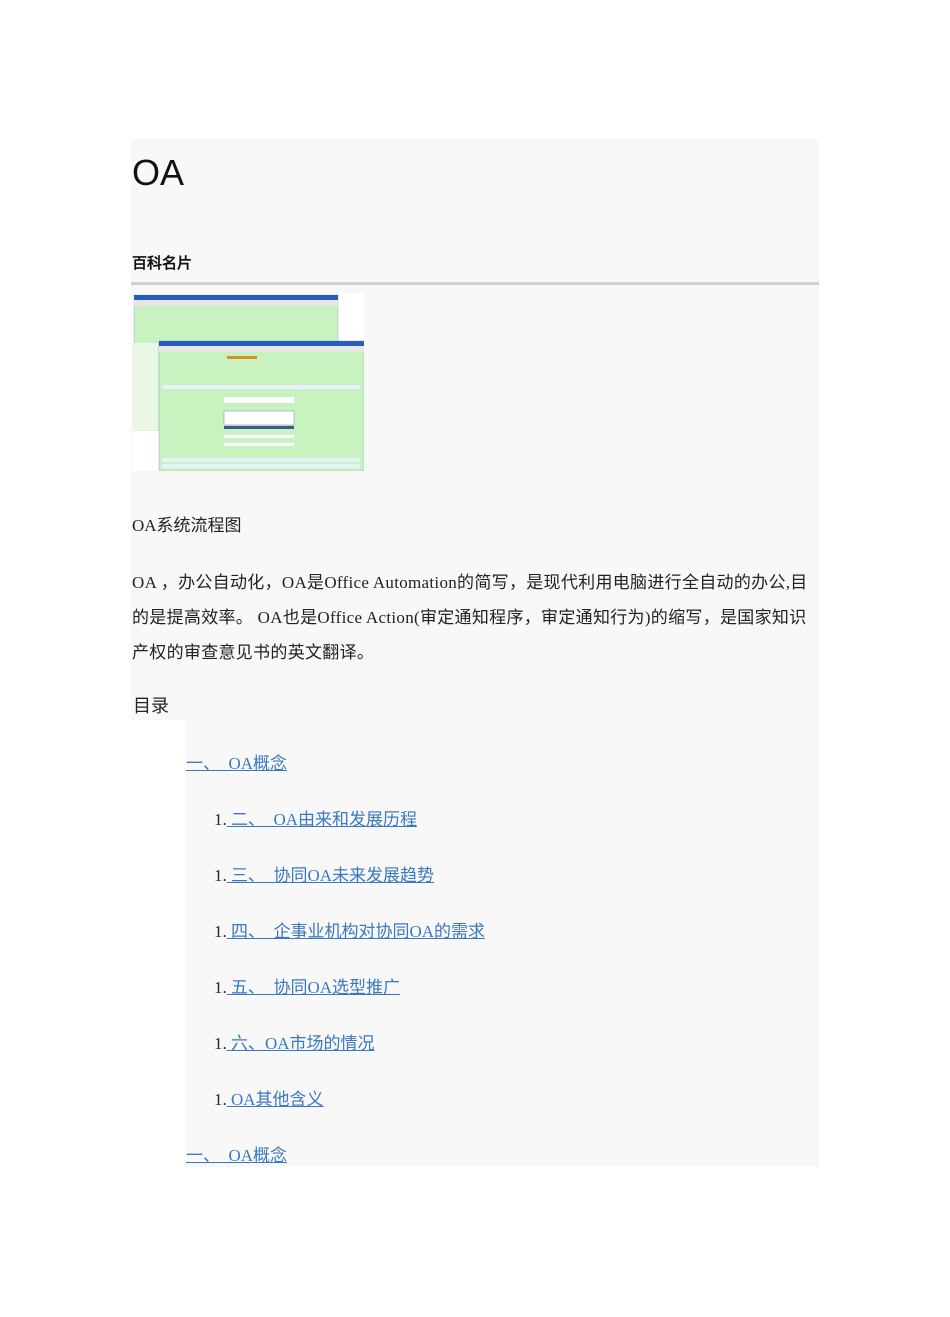 The width and height of the screenshot is (950, 1317). I want to click on toc-link-market: 六、OA市场的情况, so click(301, 1043).